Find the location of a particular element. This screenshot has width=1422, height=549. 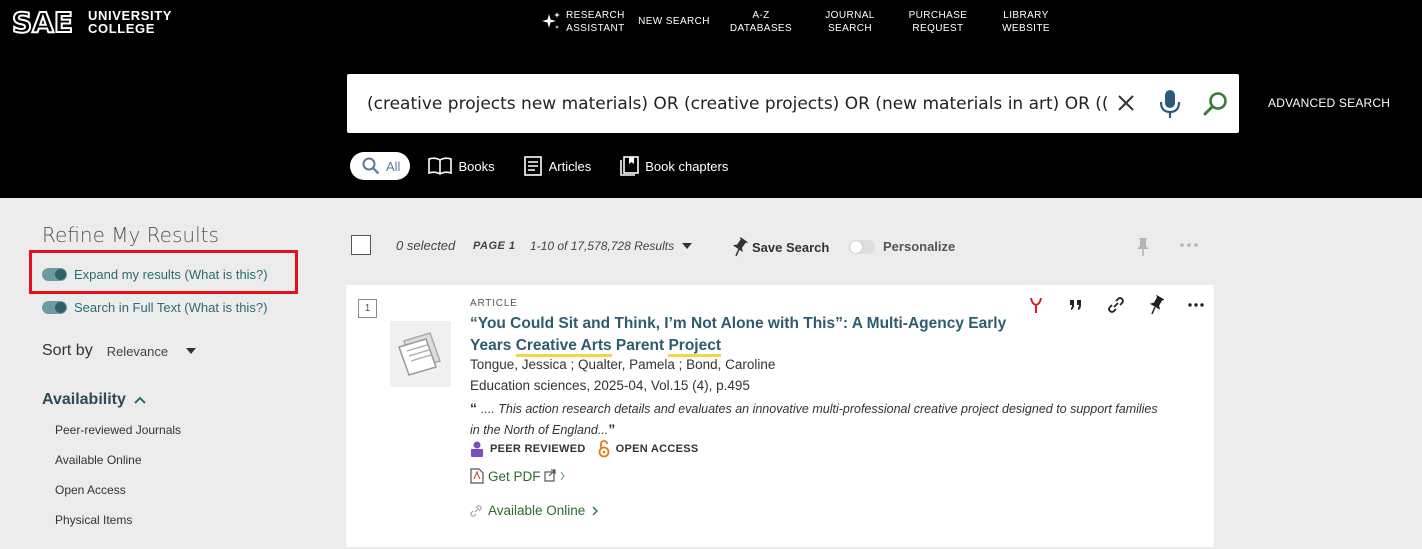

nav-label: NEW SEARCH is located at coordinates (674, 21).